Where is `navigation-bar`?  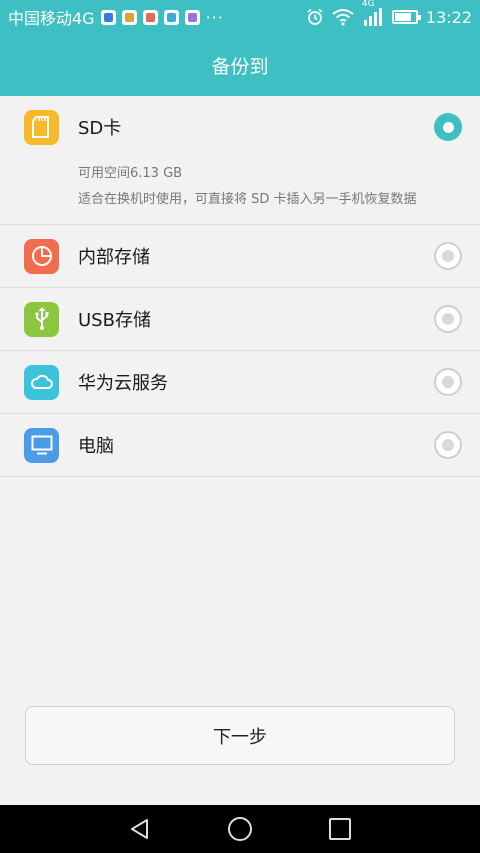 navigation-bar is located at coordinates (240, 829).